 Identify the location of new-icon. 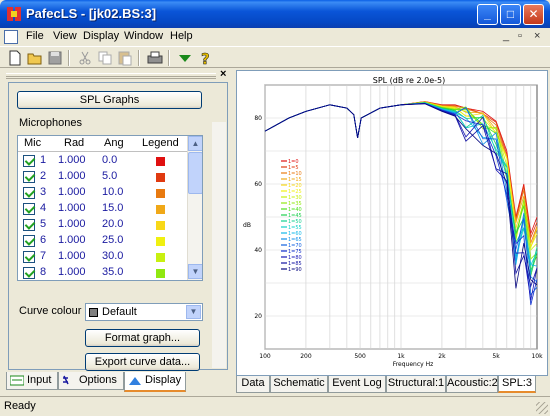
(15, 58).